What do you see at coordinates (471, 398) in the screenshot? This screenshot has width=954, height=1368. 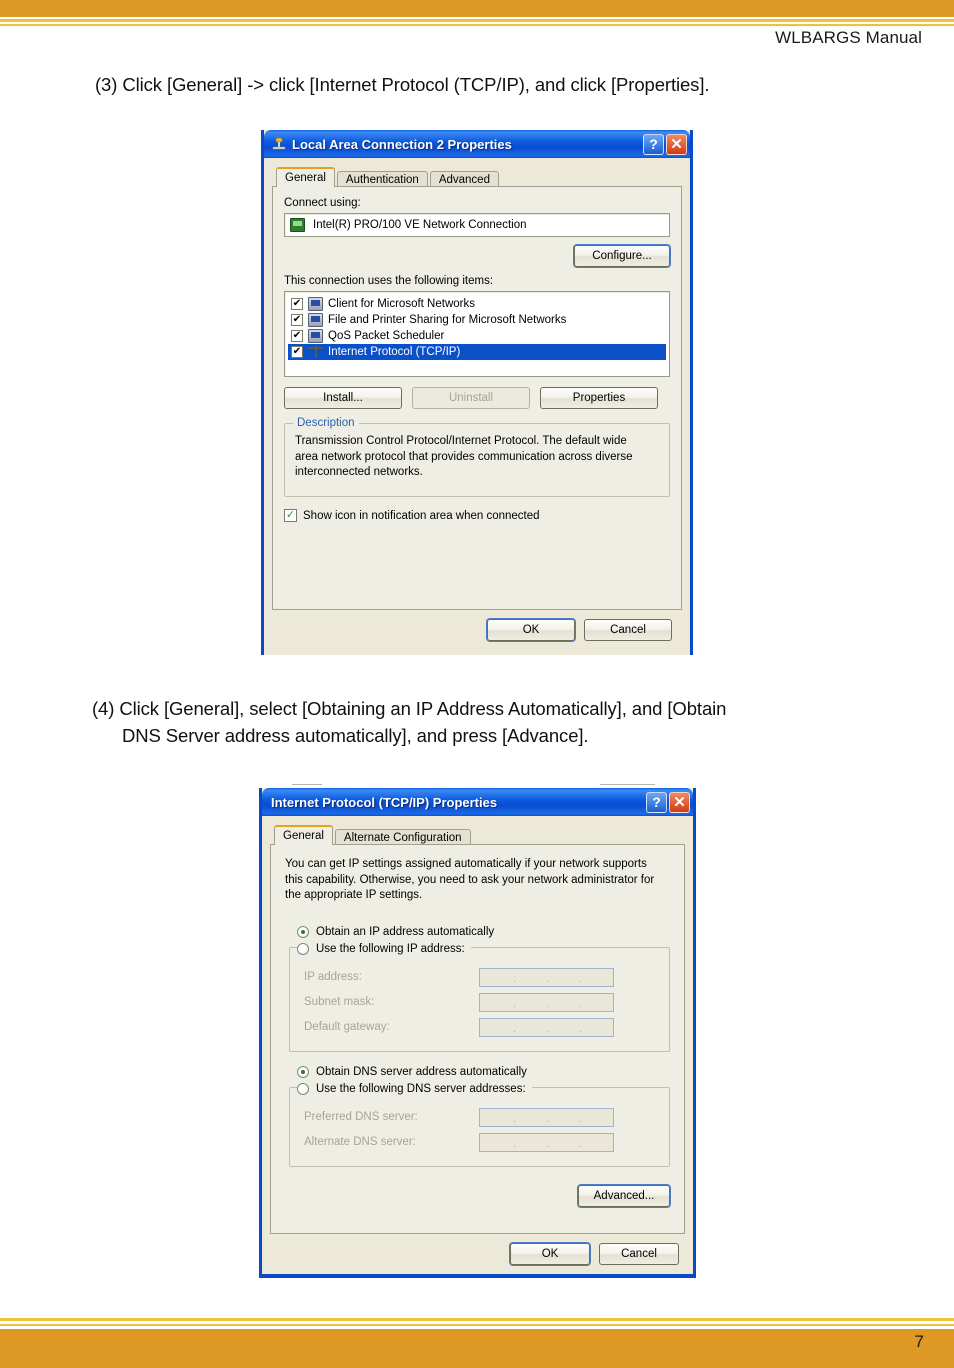 I see `uninstall-button: Uninstall` at bounding box center [471, 398].